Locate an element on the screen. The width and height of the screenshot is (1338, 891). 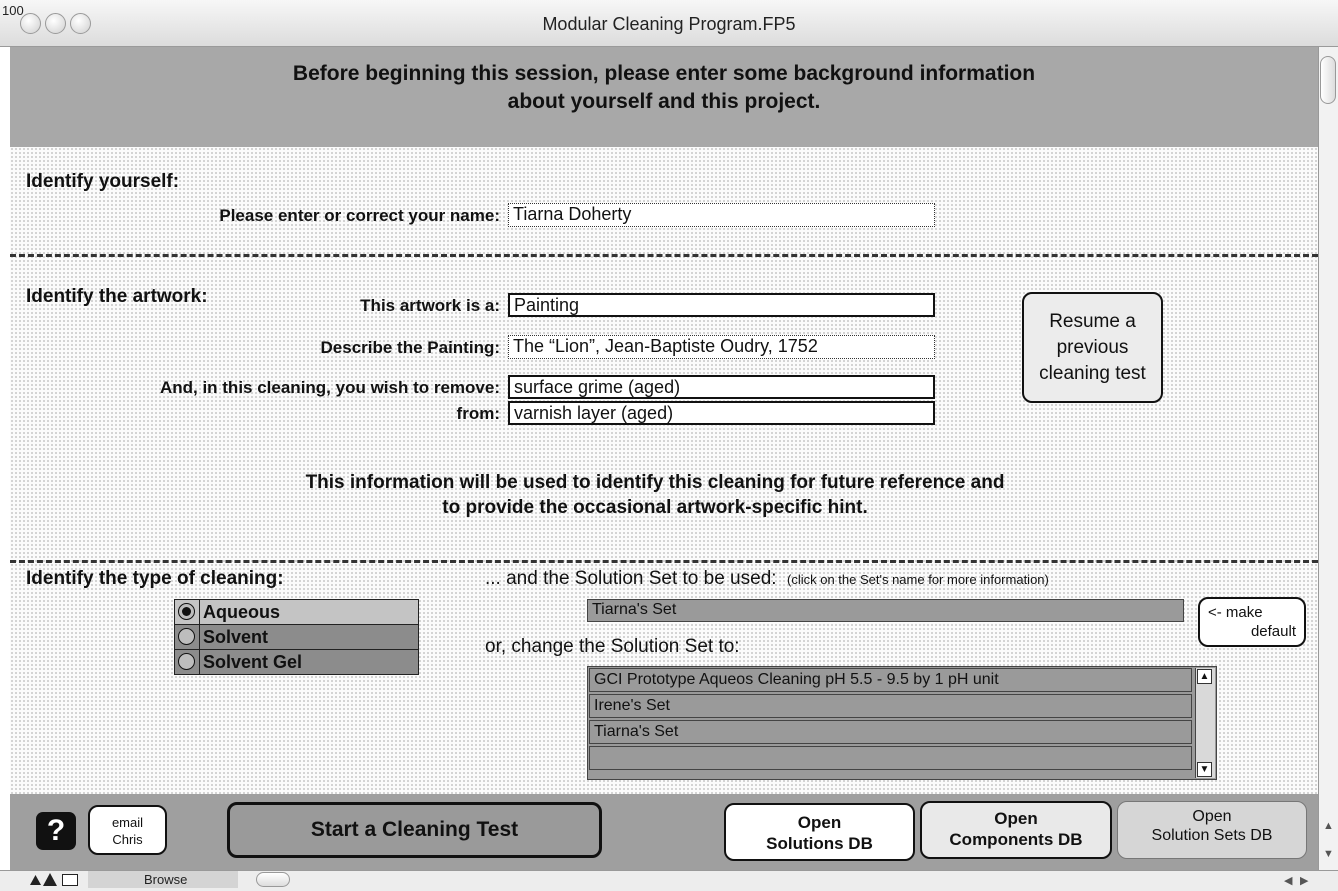
open-solutions-db-button: Open Solutions DB is located at coordinates (819, 832).